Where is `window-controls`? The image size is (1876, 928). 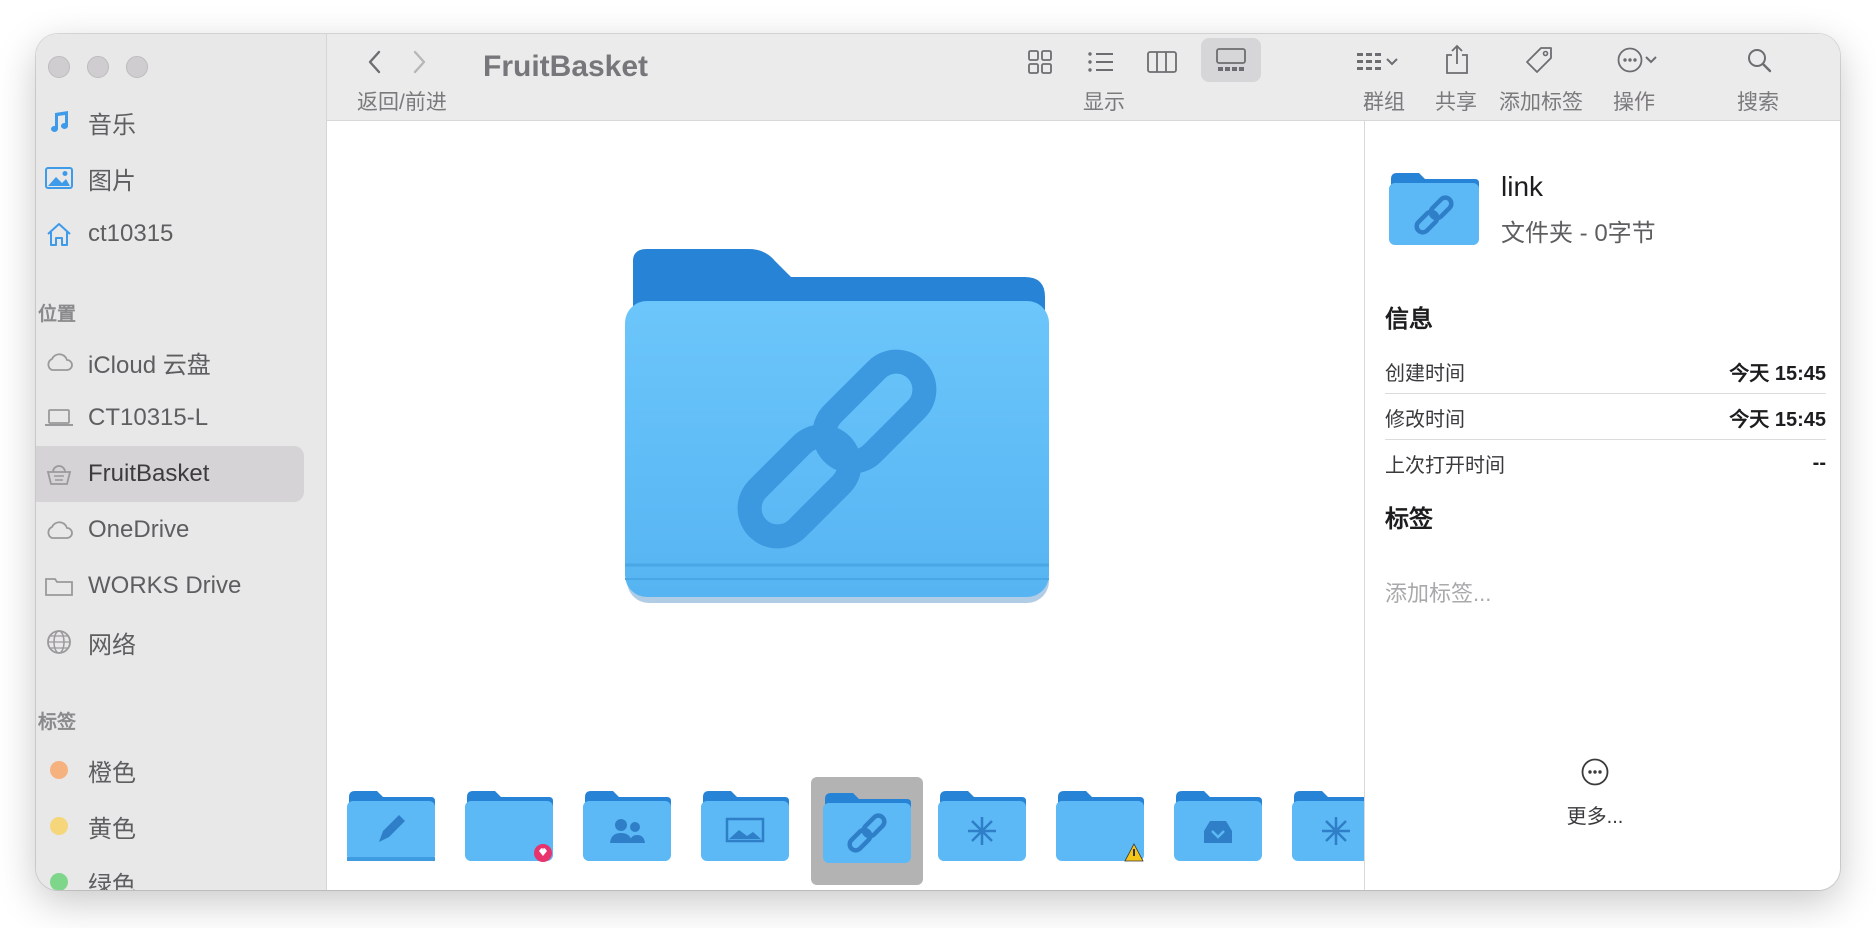
window-controls is located at coordinates (98, 67).